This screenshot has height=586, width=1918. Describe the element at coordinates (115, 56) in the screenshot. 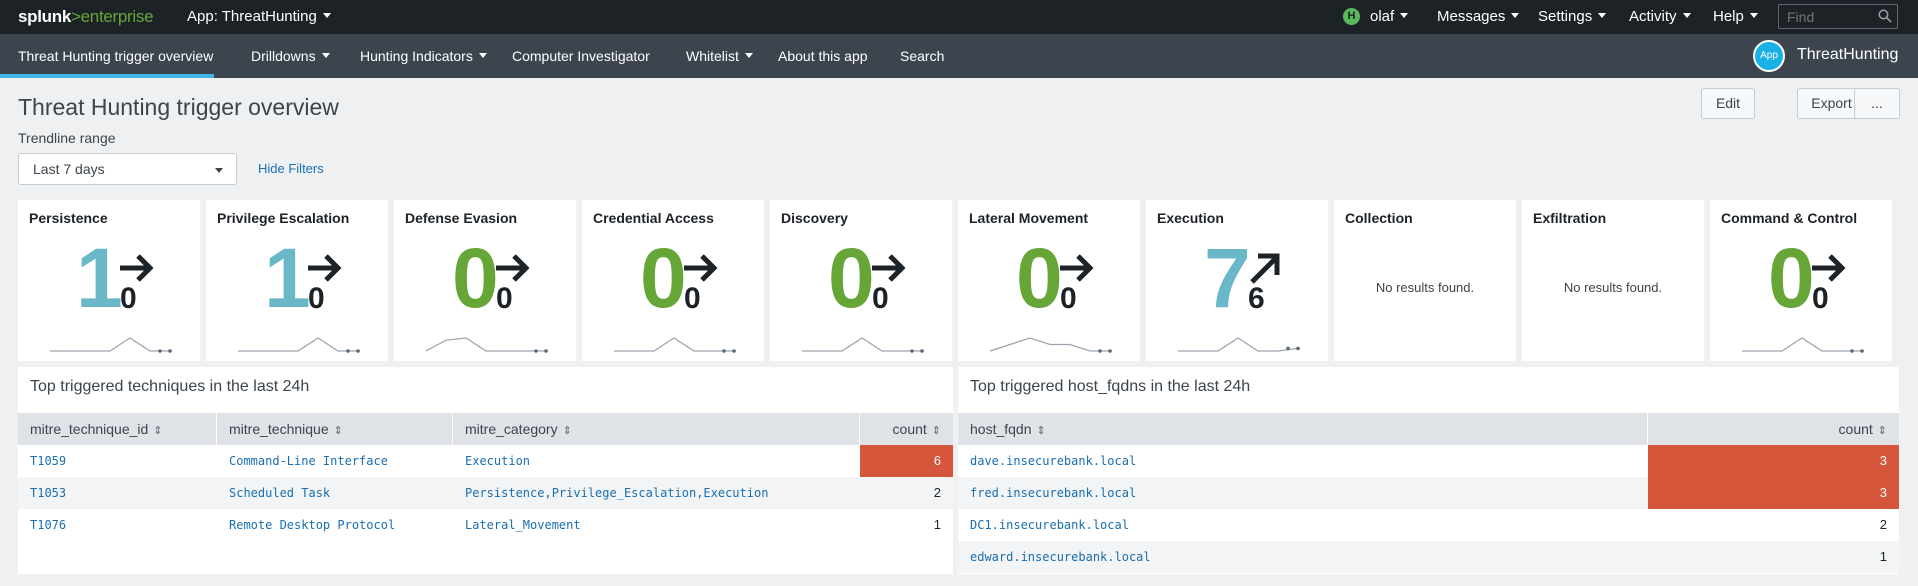

I see `nav-trigger-overview: Threat Hunting trigger overview` at that location.